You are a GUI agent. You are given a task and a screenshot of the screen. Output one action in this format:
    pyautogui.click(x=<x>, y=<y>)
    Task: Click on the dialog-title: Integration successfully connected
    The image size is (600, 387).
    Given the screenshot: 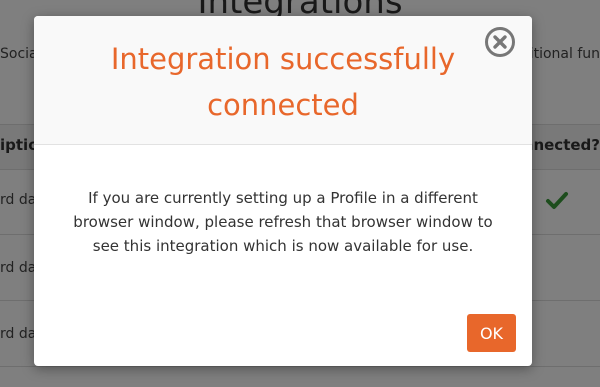 What is the action you would take?
    pyautogui.click(x=283, y=82)
    